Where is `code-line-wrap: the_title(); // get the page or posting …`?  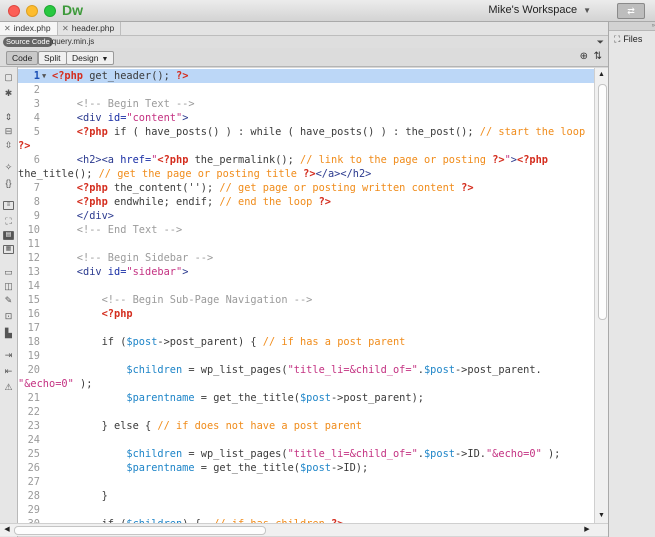
code-line-wrap: the_title(); // get the page or posting … is located at coordinates (306, 174).